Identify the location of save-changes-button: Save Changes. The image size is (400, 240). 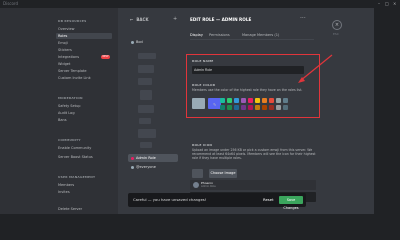
(291, 203).